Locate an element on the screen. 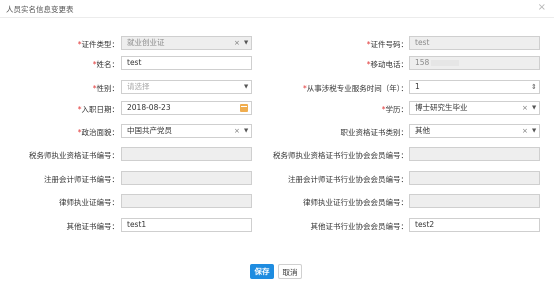 The width and height of the screenshot is (554, 308). cert-type-select: 就业创业证 × ▼ is located at coordinates (186, 43).